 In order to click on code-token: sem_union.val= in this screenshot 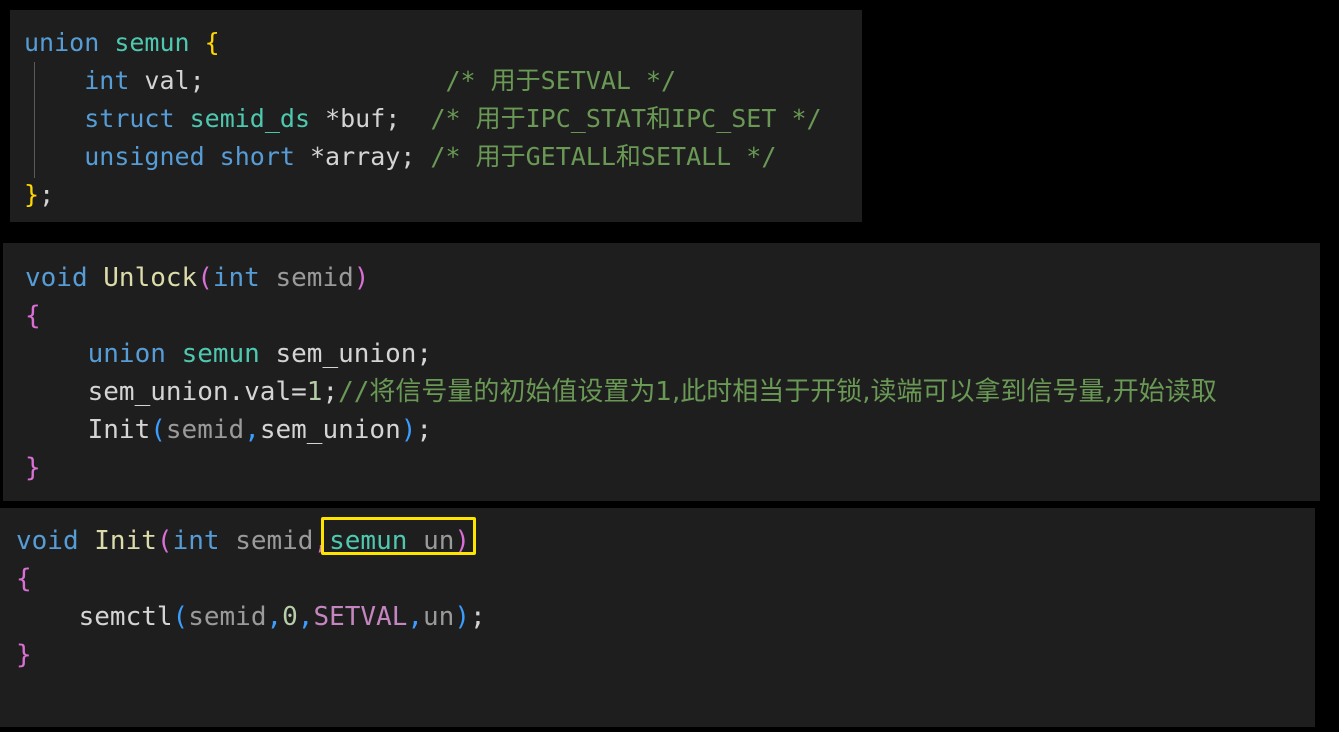, I will do `click(197, 392)`.